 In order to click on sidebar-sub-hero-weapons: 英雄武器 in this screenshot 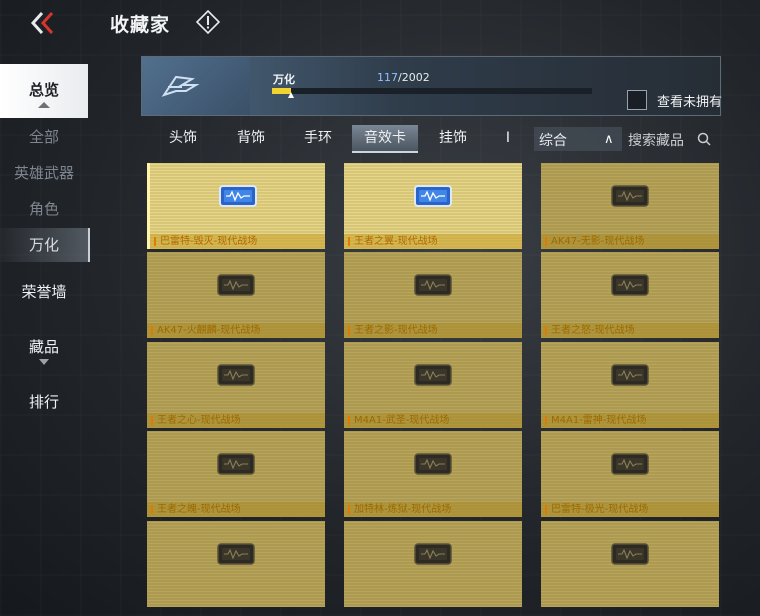, I will do `click(44, 173)`.